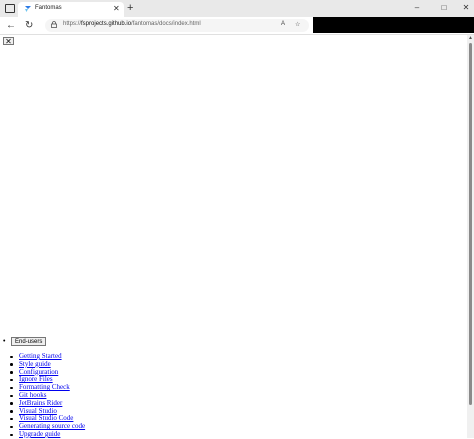 The width and height of the screenshot is (474, 439). Describe the element at coordinates (393, 25) in the screenshot. I see `redacted-region` at that location.